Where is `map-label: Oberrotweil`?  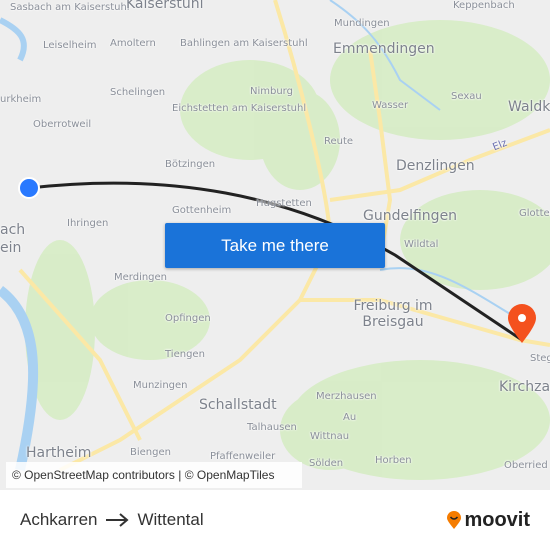 map-label: Oberrotweil is located at coordinates (62, 124).